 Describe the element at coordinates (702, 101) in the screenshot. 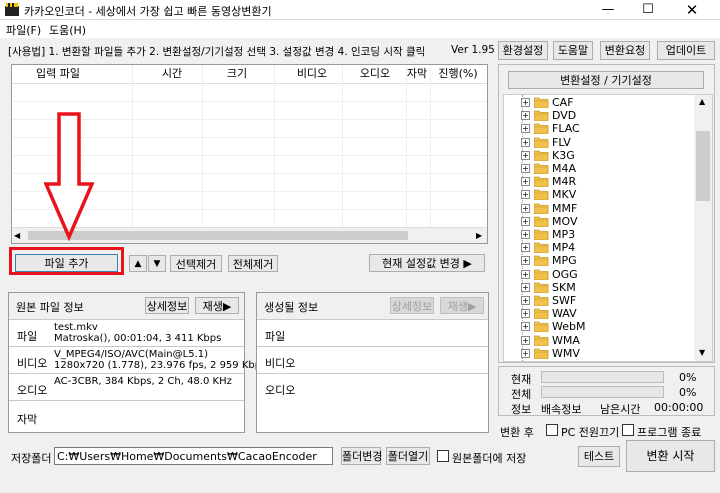

I see `scroll-up-icon: ▲` at that location.